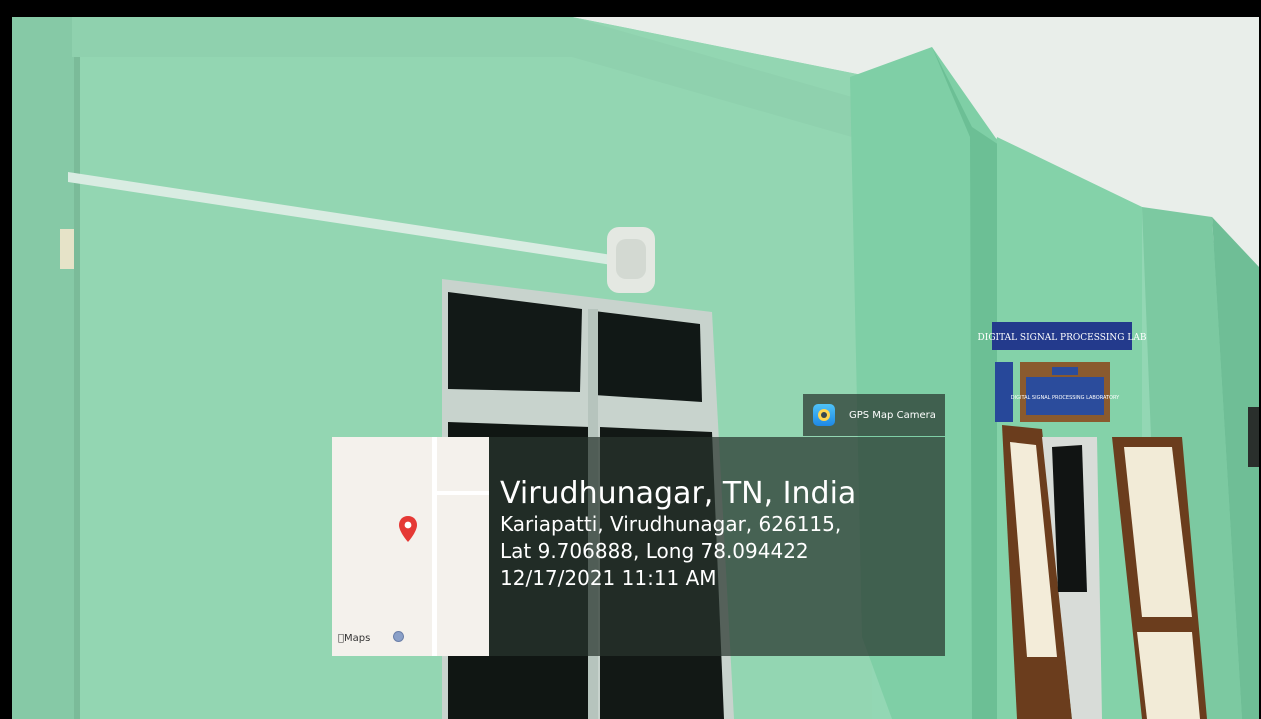 The width and height of the screenshot is (1261, 719). Describe the element at coordinates (671, 524) in the screenshot. I see `address: Kariapatti, Virudhunagar, 626115,` at that location.